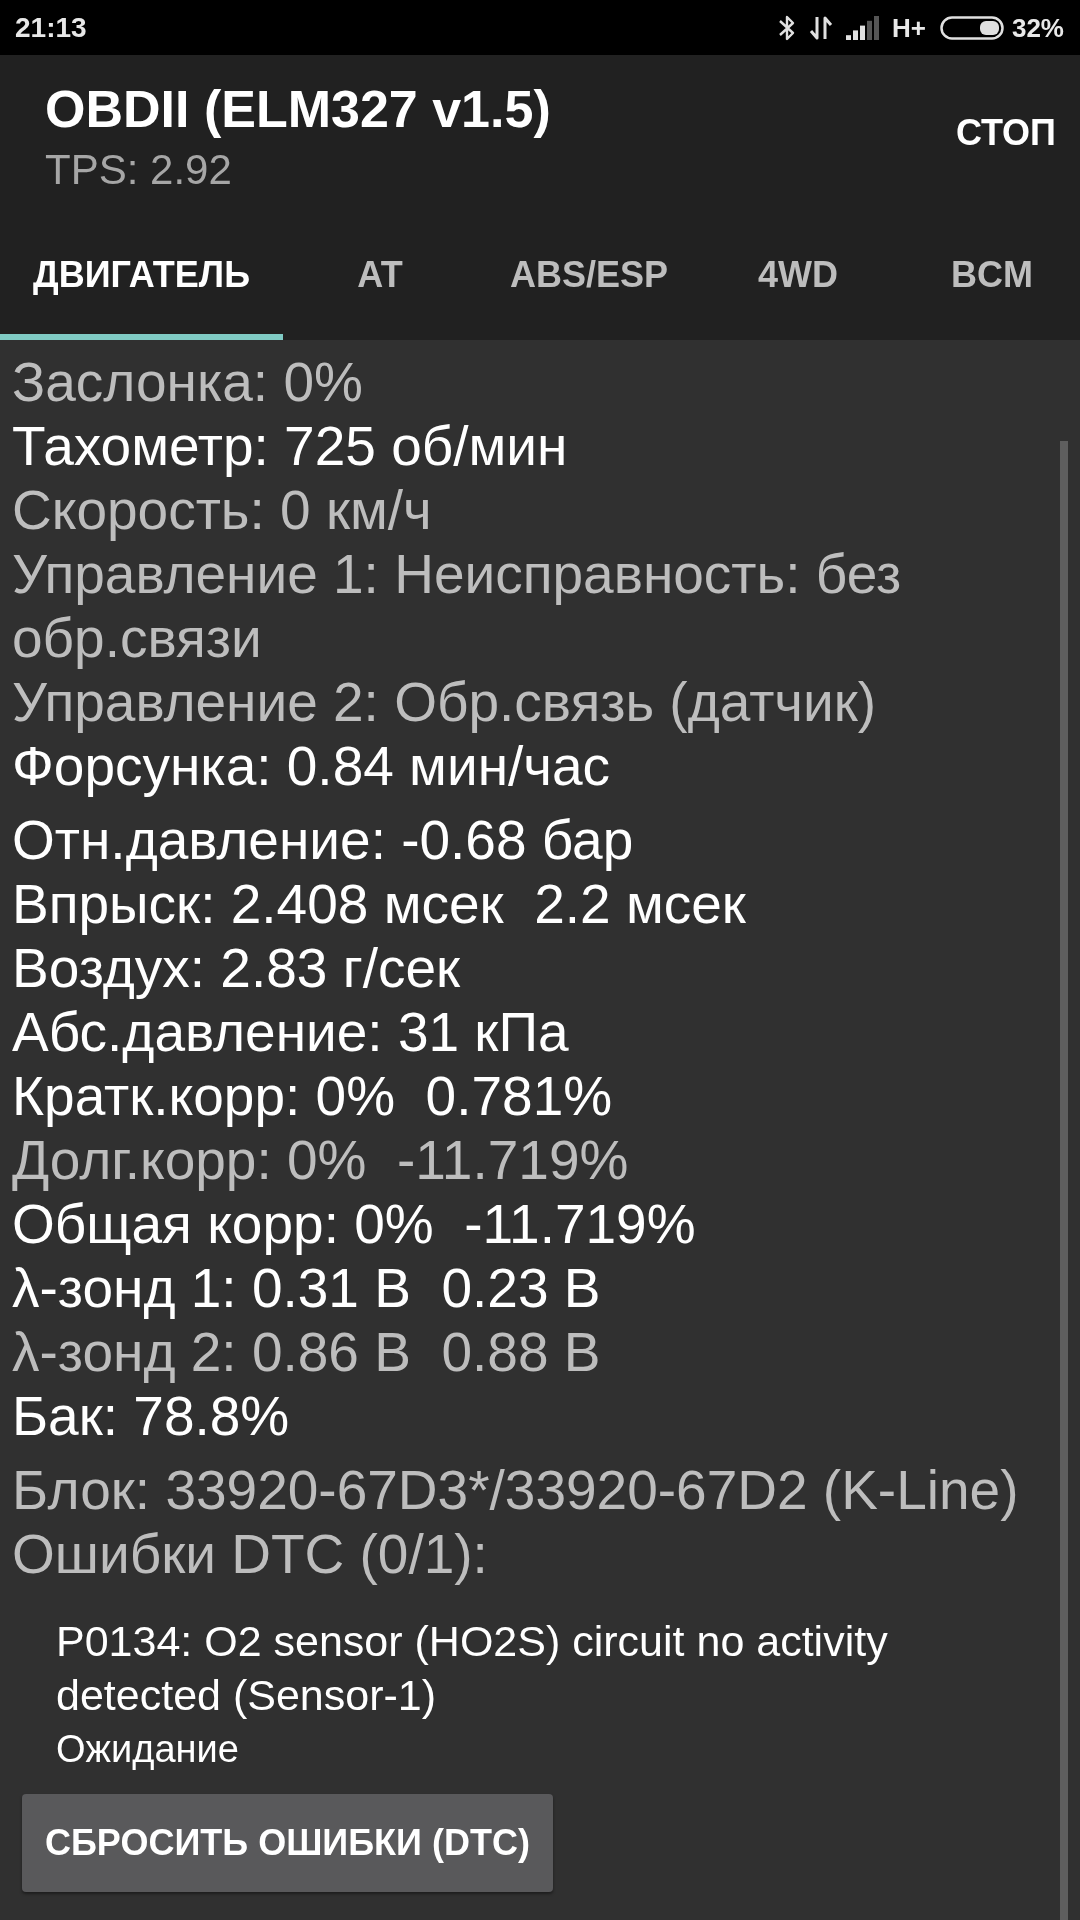  Describe the element at coordinates (909, 27) in the screenshot. I see `network-type-text: H+` at that location.